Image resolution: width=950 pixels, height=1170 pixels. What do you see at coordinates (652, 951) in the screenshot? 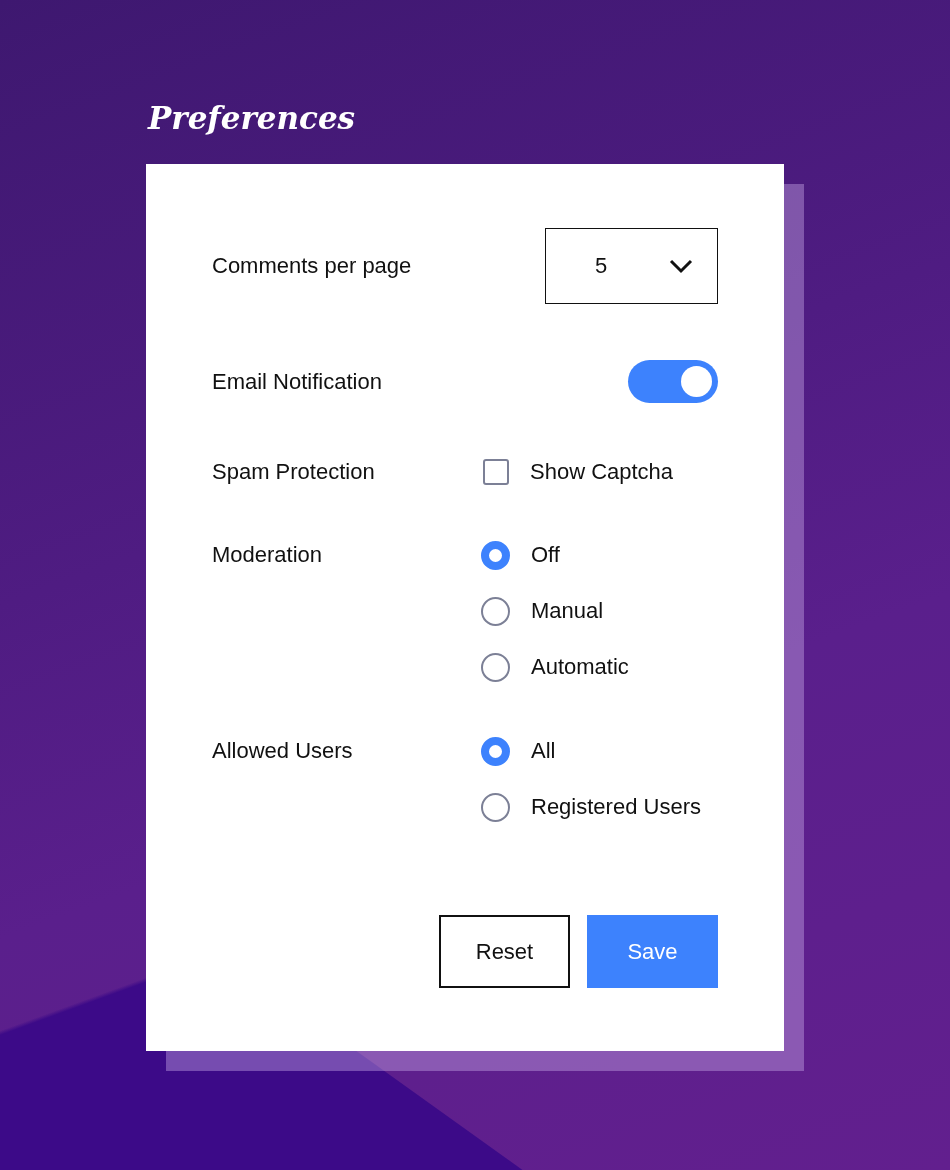
I see `save-button: Save` at bounding box center [652, 951].